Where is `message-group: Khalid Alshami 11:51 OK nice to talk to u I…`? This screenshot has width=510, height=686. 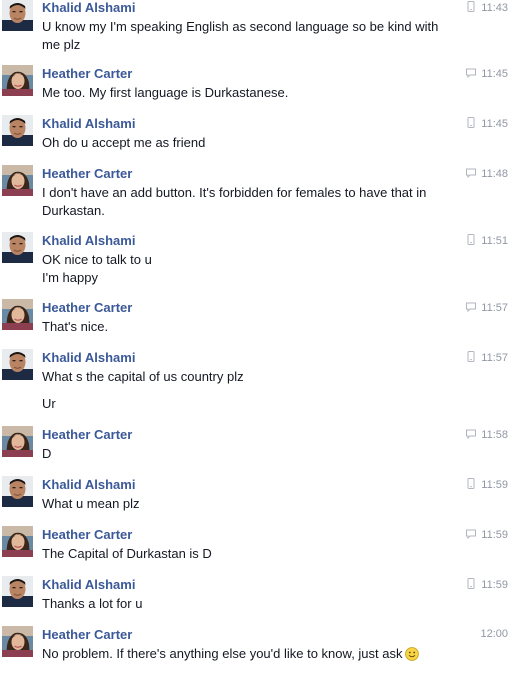
message-group: Khalid Alshami 11:51 OK nice to talk to u I… is located at coordinates (255, 262).